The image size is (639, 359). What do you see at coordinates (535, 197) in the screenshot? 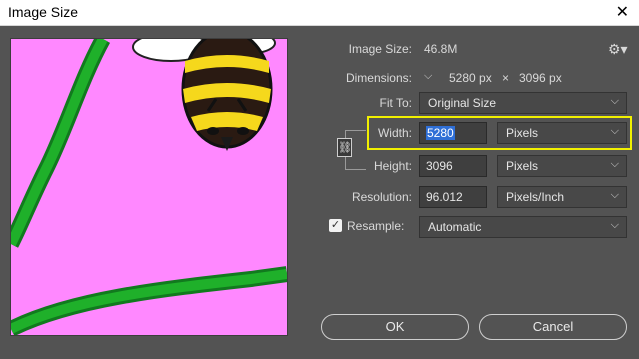
I see `resolution-unit-value: Pixels/Inch` at bounding box center [535, 197].